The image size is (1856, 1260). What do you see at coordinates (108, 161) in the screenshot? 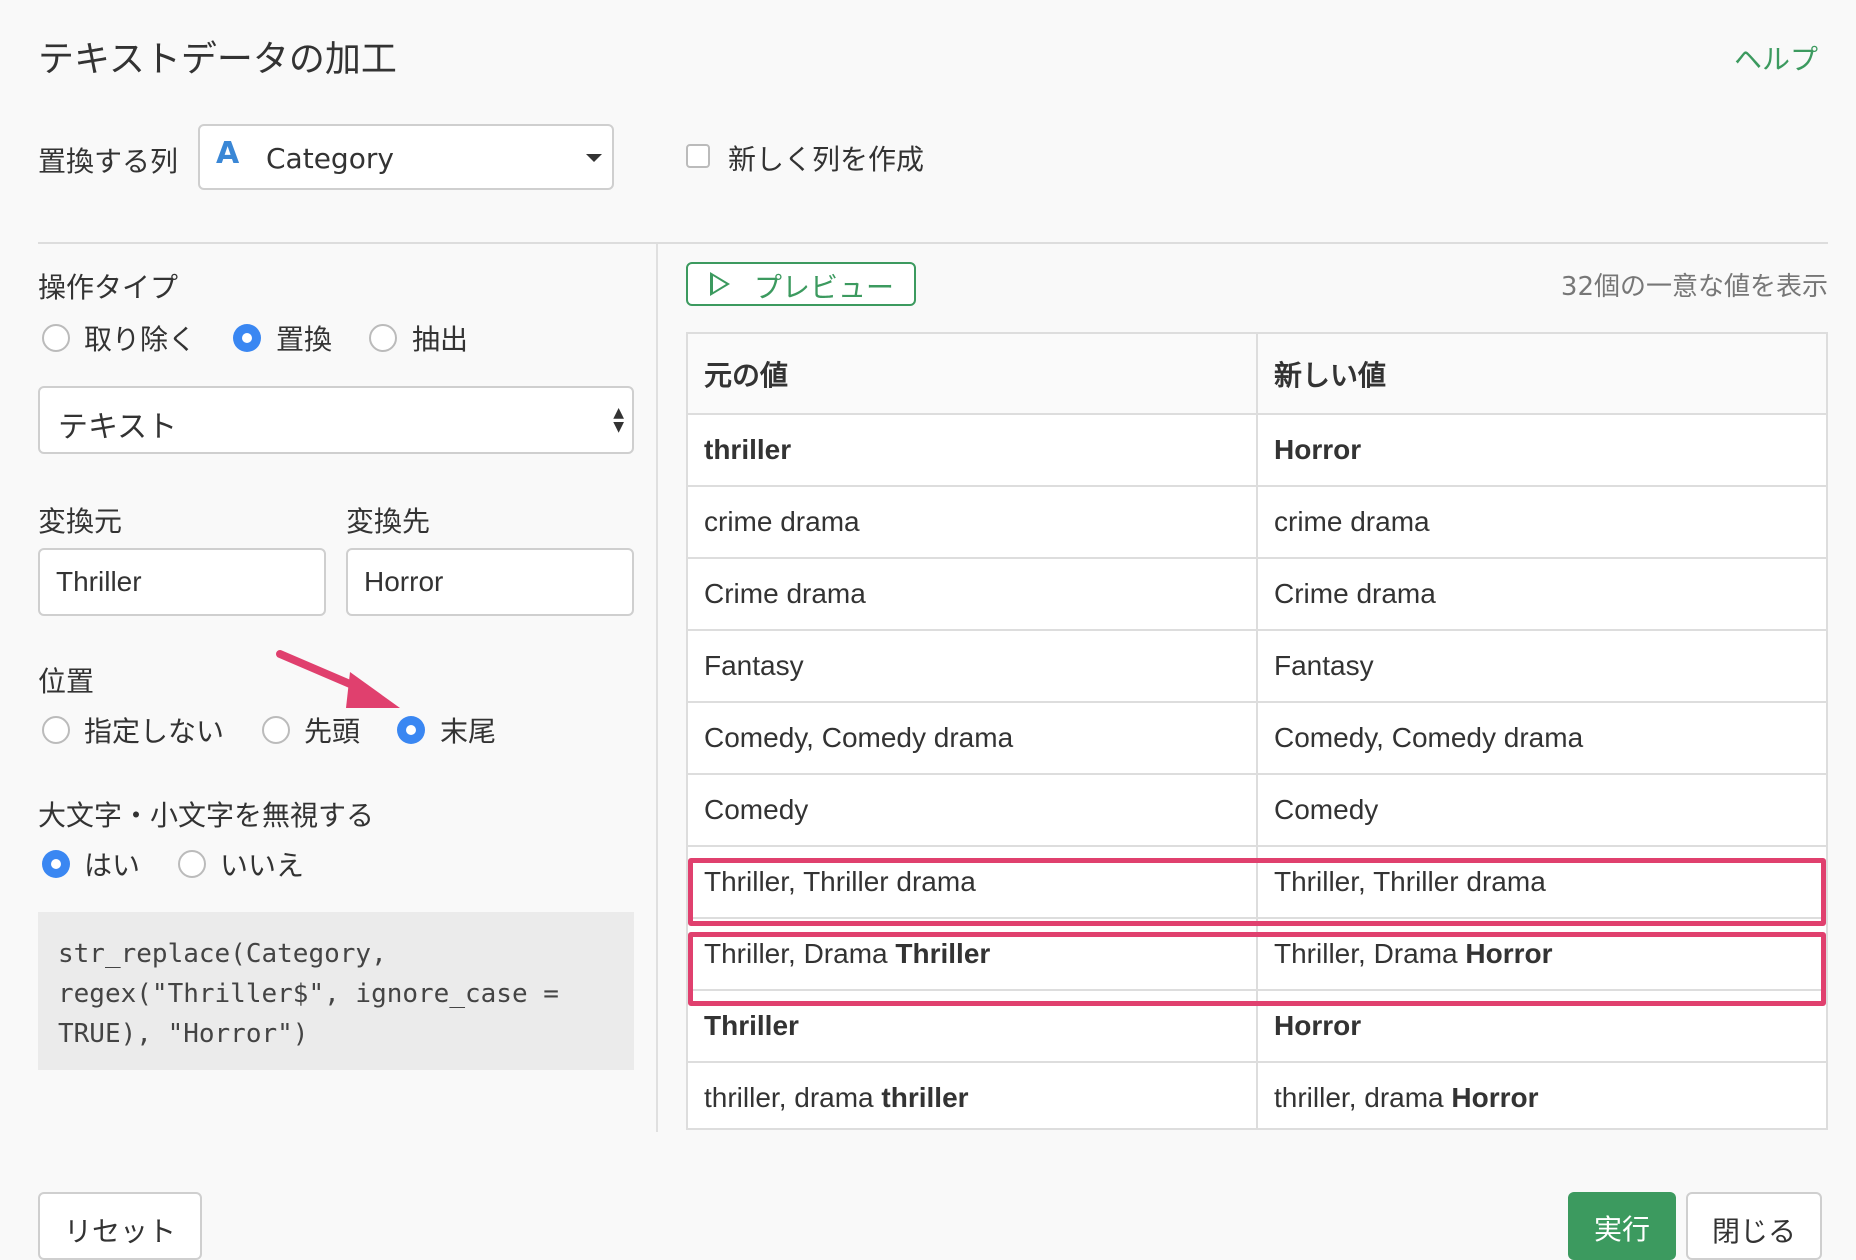
I see `target-column-label: 置換する列` at bounding box center [108, 161].